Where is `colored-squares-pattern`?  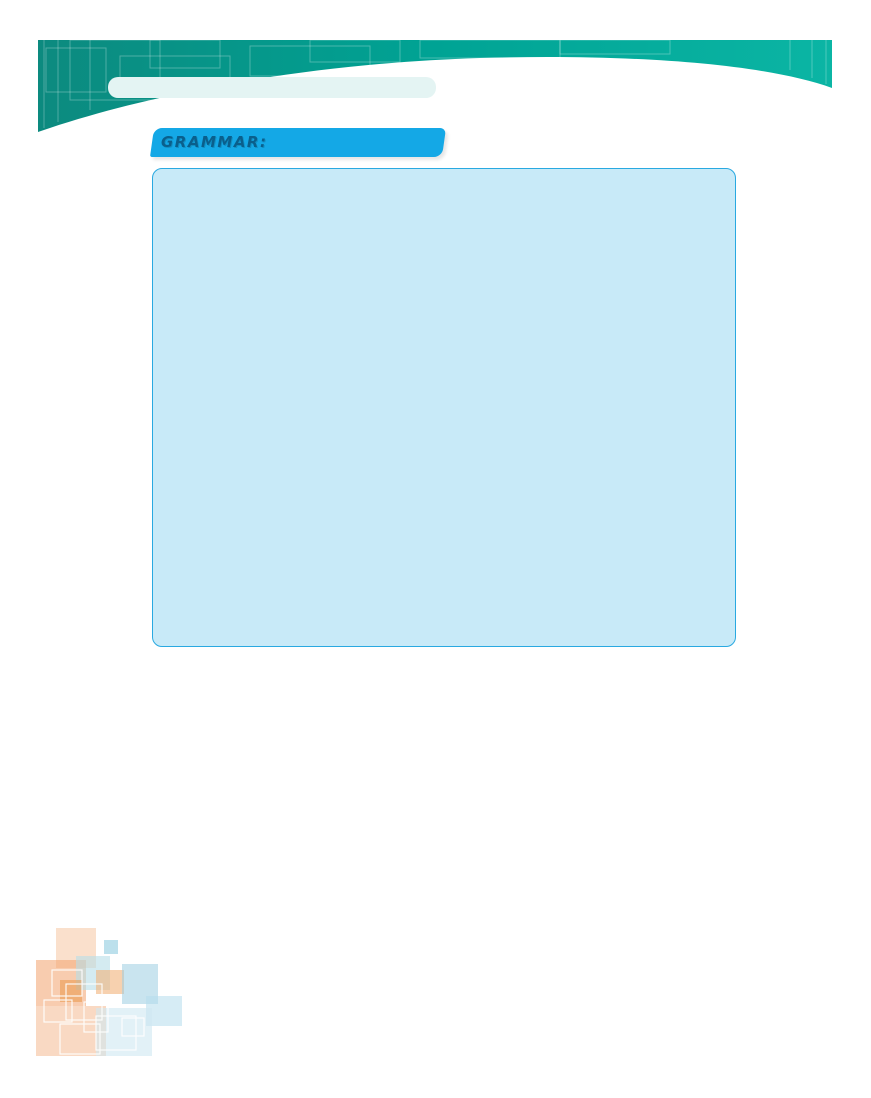 colored-squares-pattern is located at coordinates (109, 992).